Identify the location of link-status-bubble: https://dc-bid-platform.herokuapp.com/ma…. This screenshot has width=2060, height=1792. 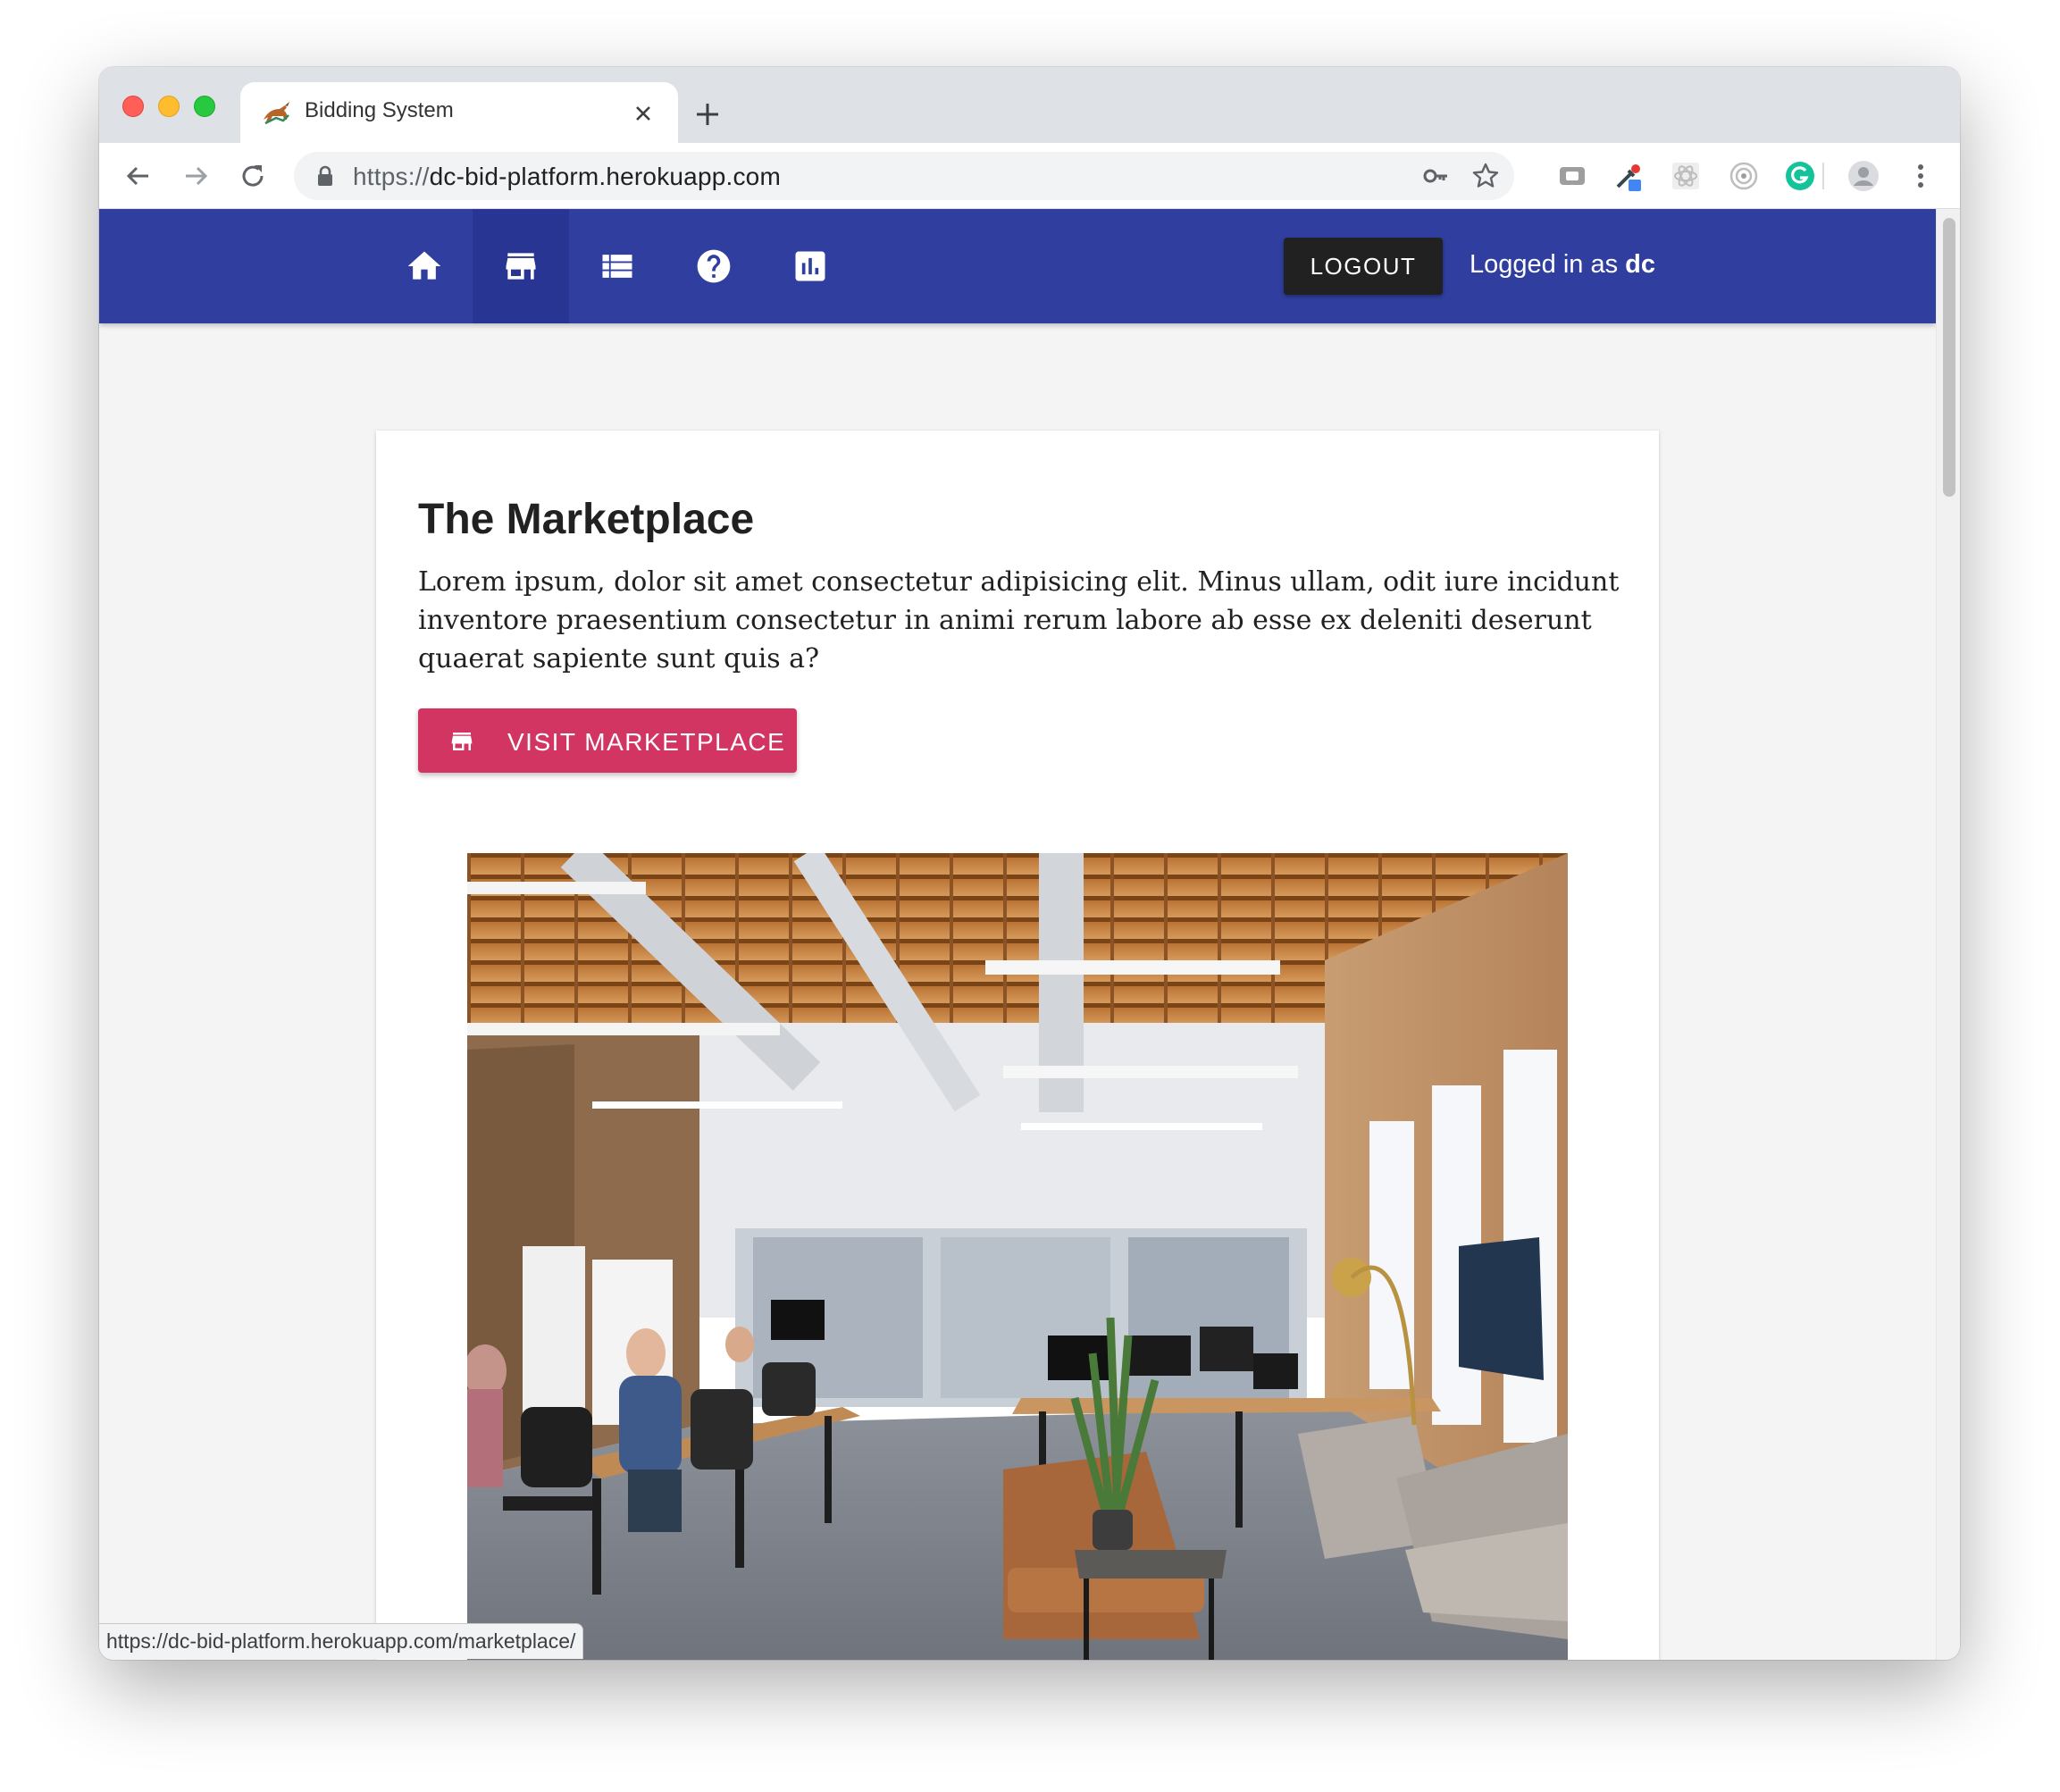
(342, 1641).